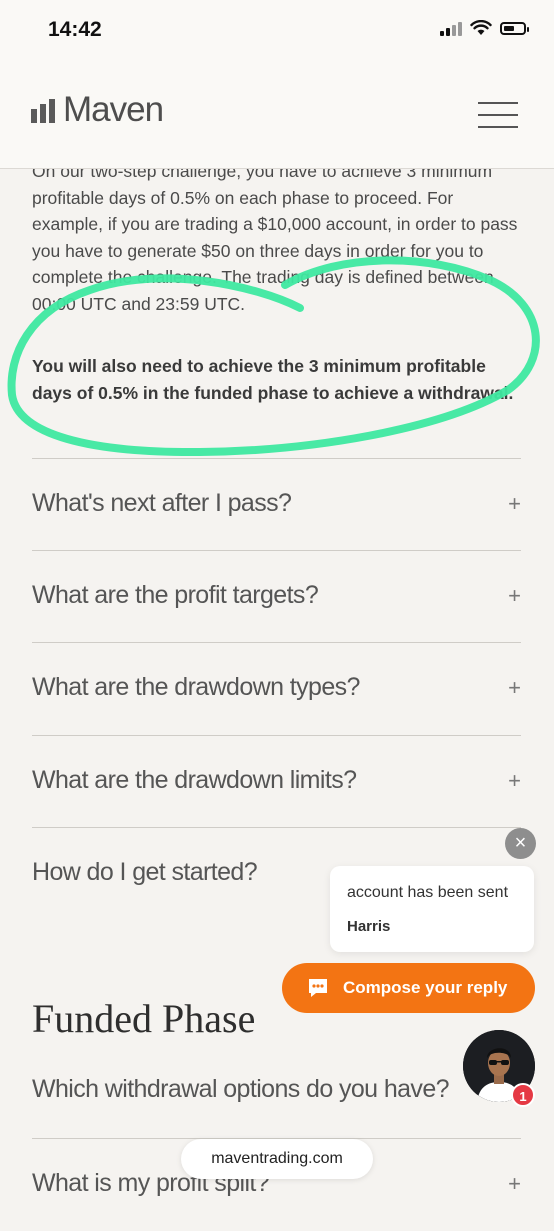 The image size is (554, 1231). I want to click on faq-item: What are the drawdown limits? +, so click(276, 781).